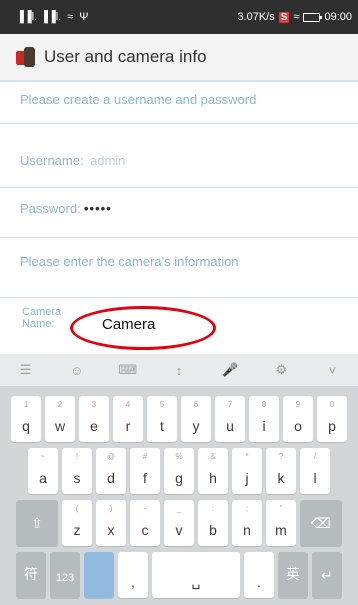  I want to click on key-i: 8i, so click(264, 419).